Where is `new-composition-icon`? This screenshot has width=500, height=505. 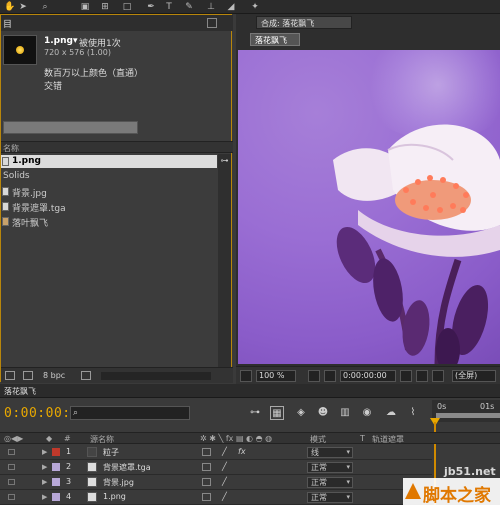
new-composition-icon is located at coordinates (28, 375).